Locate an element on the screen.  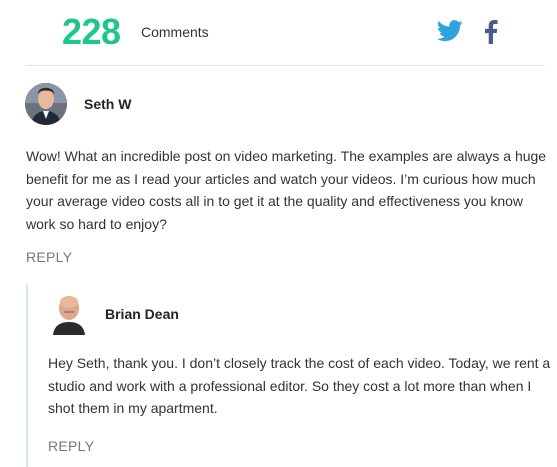
facebook-icon is located at coordinates (491, 34).